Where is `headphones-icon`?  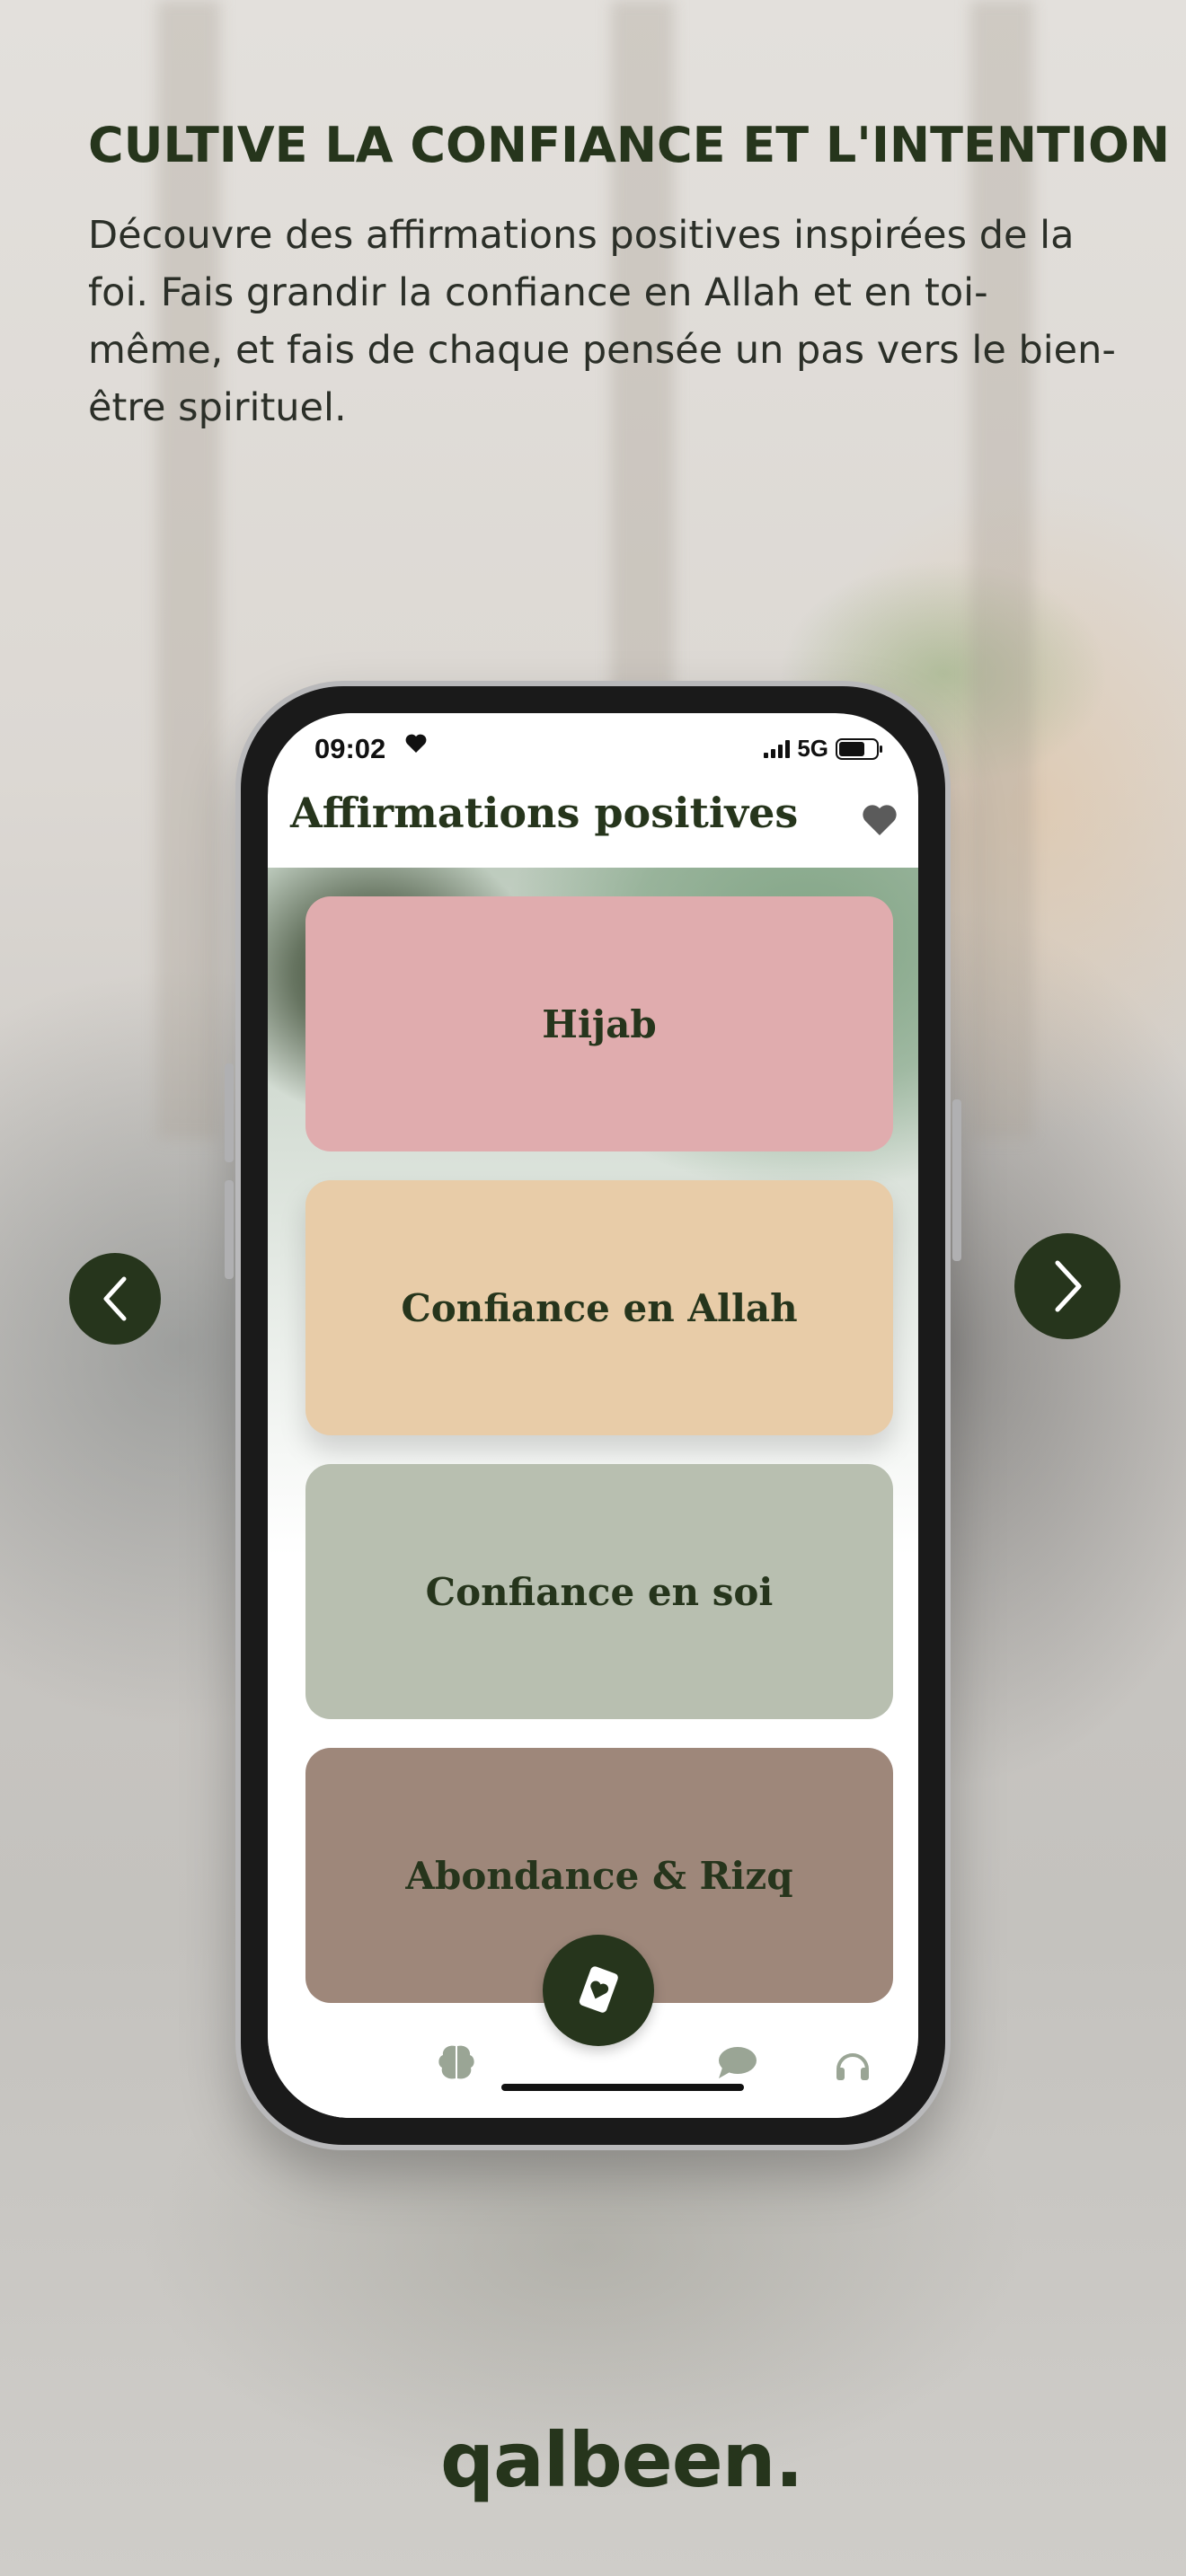
headphones-icon is located at coordinates (853, 2064).